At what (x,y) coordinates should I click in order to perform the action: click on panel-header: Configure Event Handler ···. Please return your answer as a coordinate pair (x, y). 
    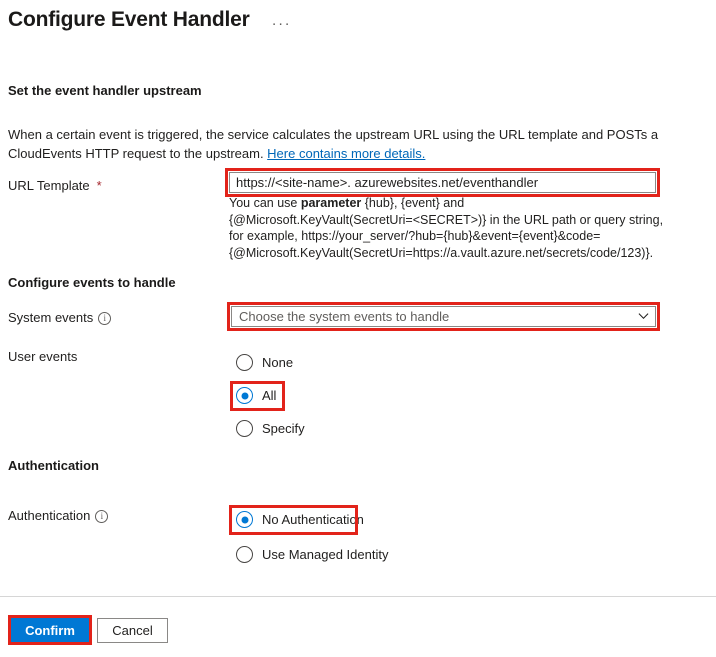
    Looking at the image, I should click on (149, 20).